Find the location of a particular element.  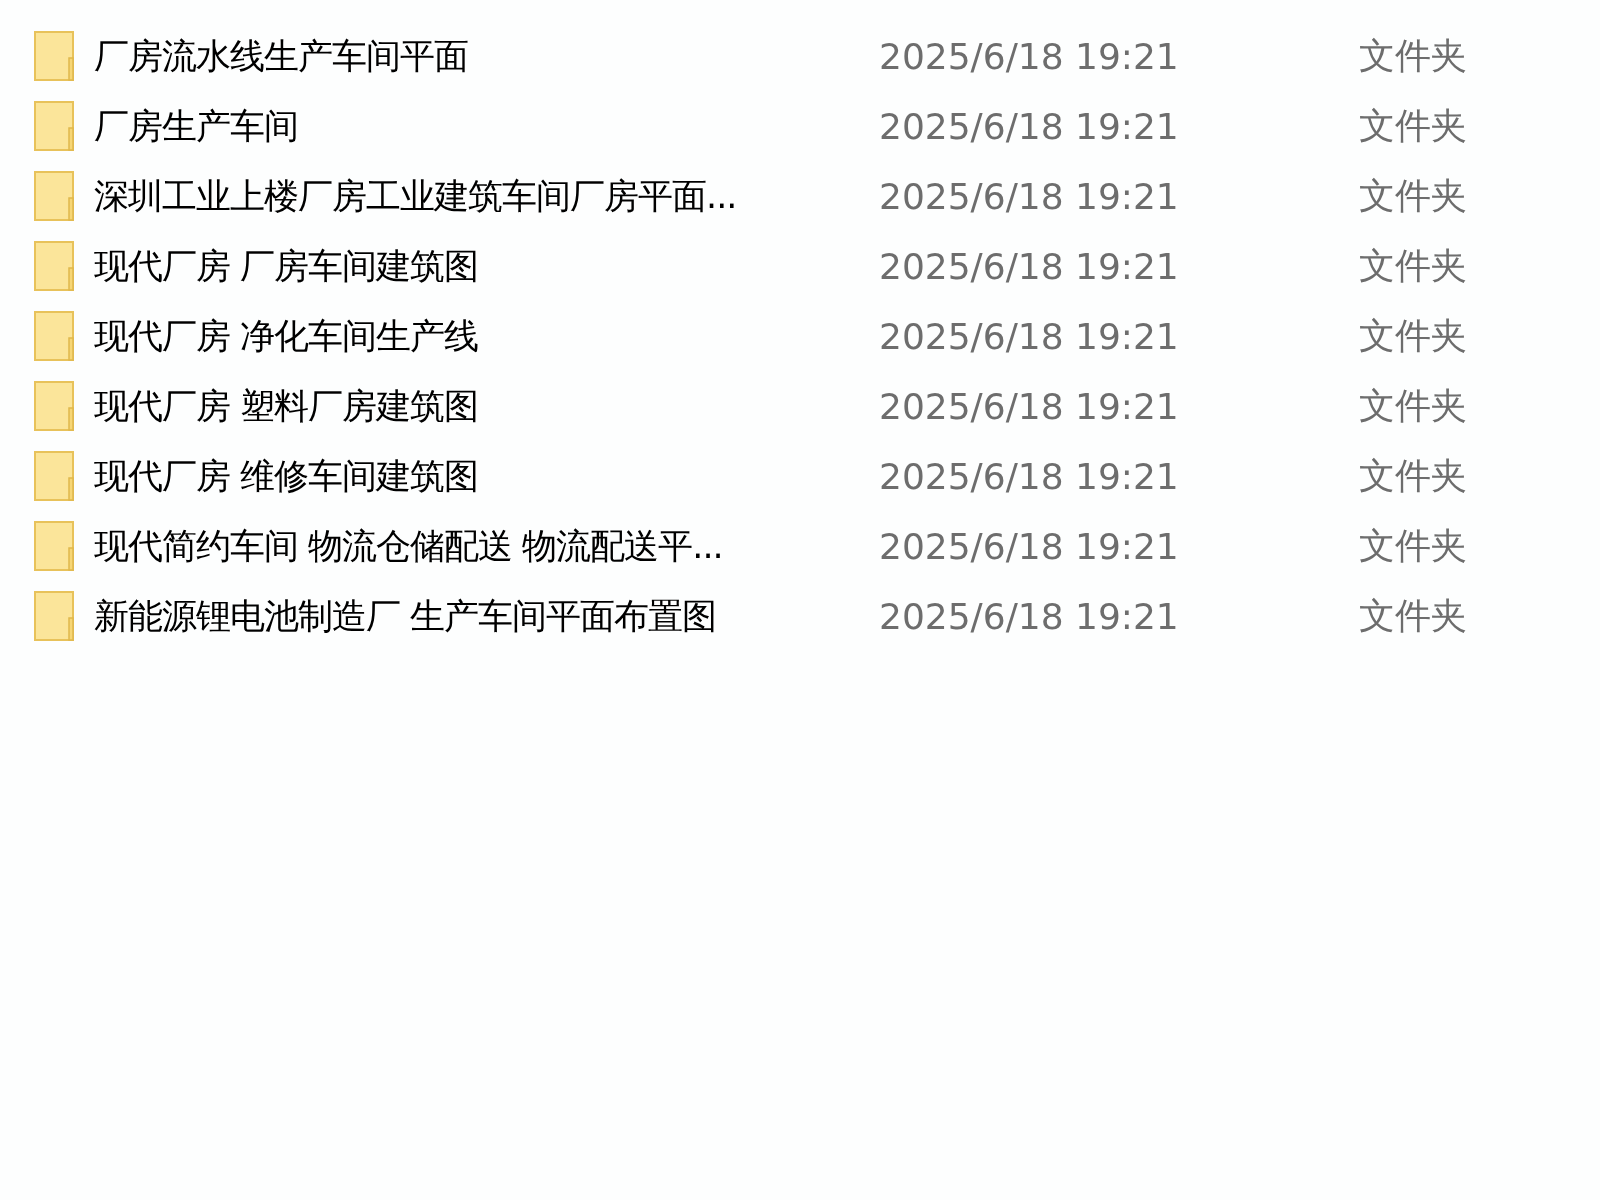

file-name: 厂房生产车间 is located at coordinates (484, 126).